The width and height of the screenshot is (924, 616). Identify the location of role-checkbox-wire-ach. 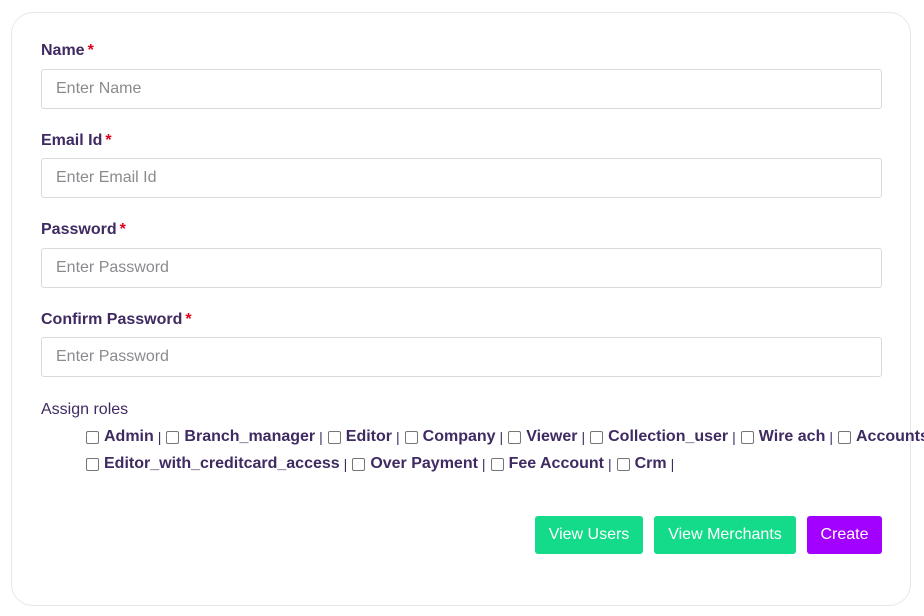
(747, 437).